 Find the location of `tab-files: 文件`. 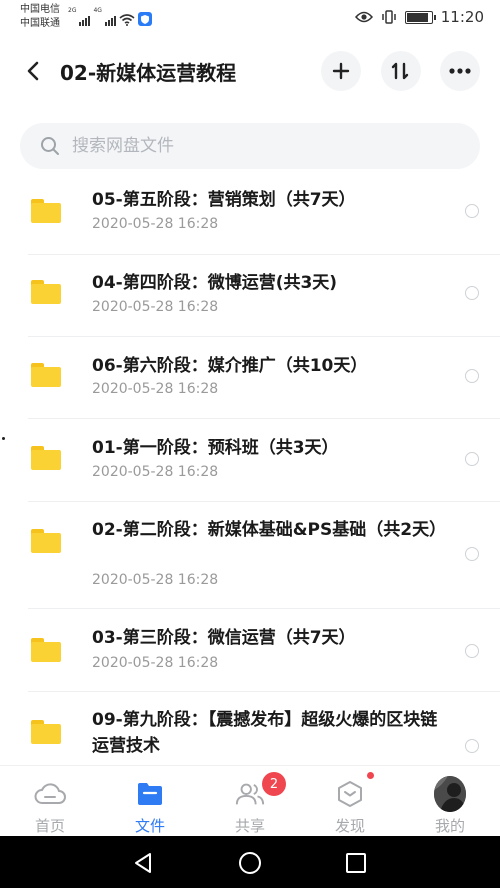

tab-files: 文件 is located at coordinates (150, 801).